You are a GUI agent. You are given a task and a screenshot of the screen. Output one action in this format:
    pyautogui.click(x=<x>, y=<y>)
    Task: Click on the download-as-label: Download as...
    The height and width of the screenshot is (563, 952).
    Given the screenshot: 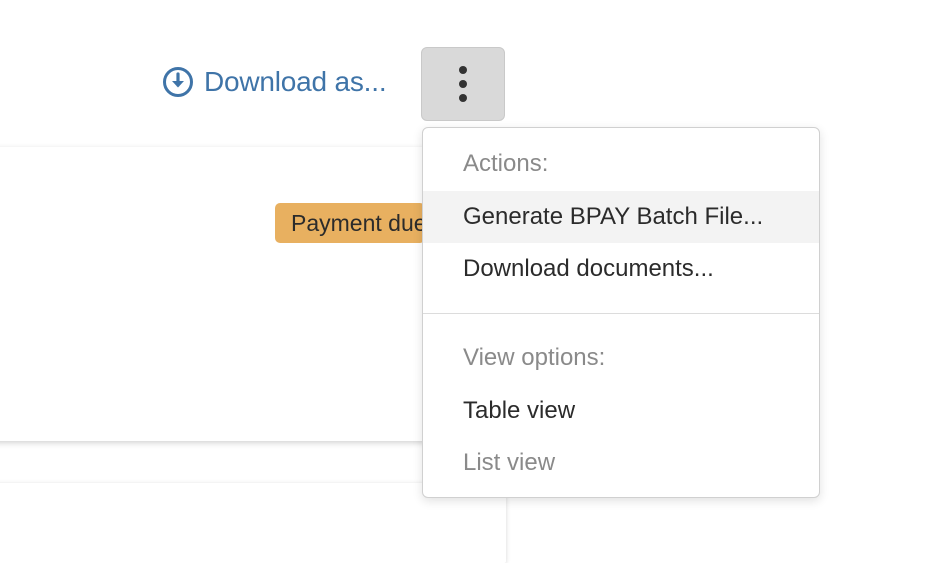 What is the action you would take?
    pyautogui.click(x=295, y=81)
    